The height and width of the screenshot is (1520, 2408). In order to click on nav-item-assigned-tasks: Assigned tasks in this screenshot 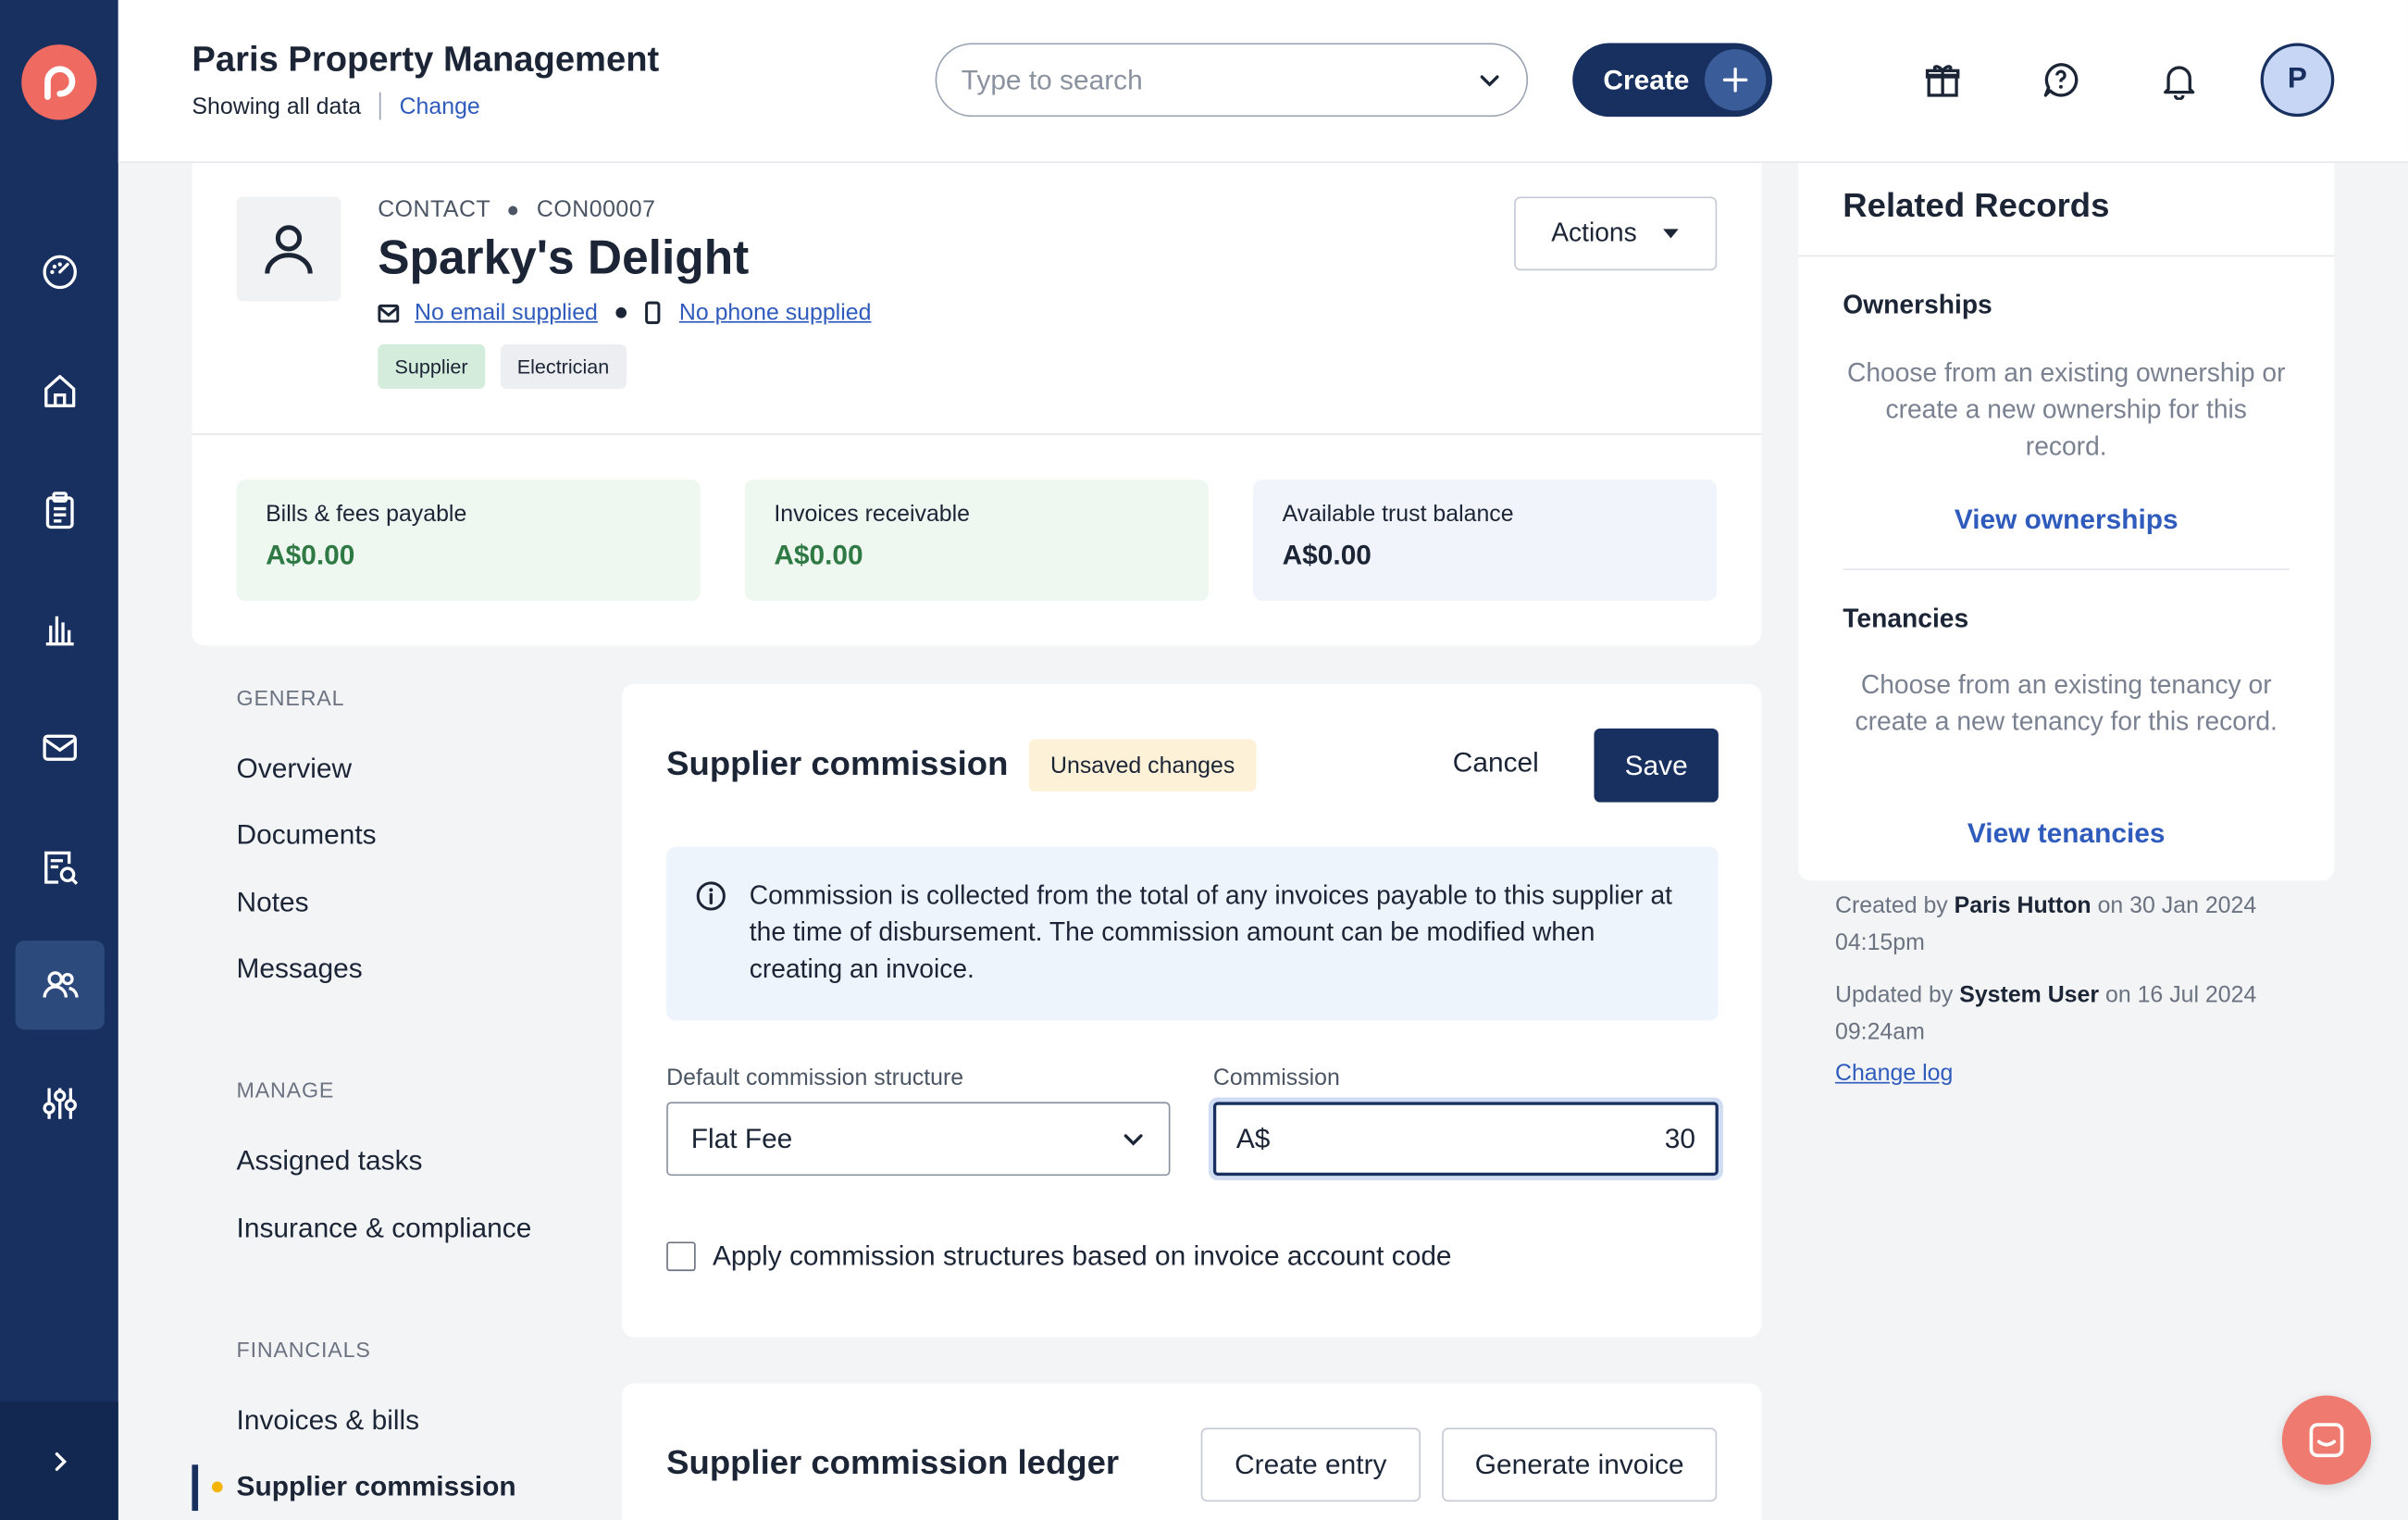, I will do `click(330, 1161)`.